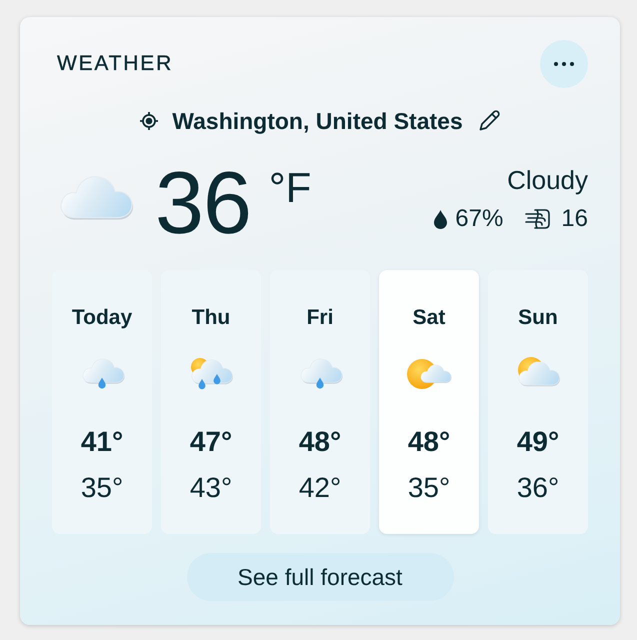  I want to click on high-temperature: 49°, so click(538, 442).